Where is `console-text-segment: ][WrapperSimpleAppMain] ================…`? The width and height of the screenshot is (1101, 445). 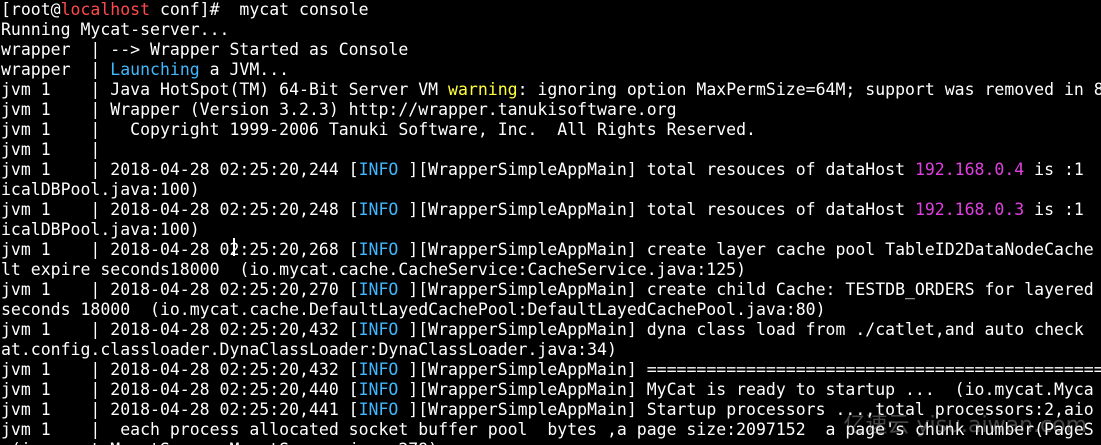
console-text-segment: ][WrapperSimpleAppMain] ================… is located at coordinates (749, 369).